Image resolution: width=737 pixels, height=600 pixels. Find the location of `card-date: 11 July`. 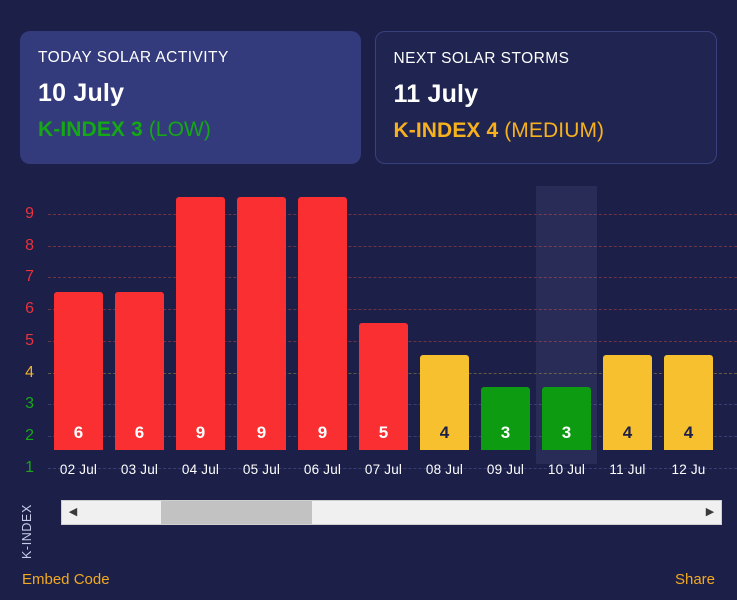

card-date: 11 July is located at coordinates (436, 94).